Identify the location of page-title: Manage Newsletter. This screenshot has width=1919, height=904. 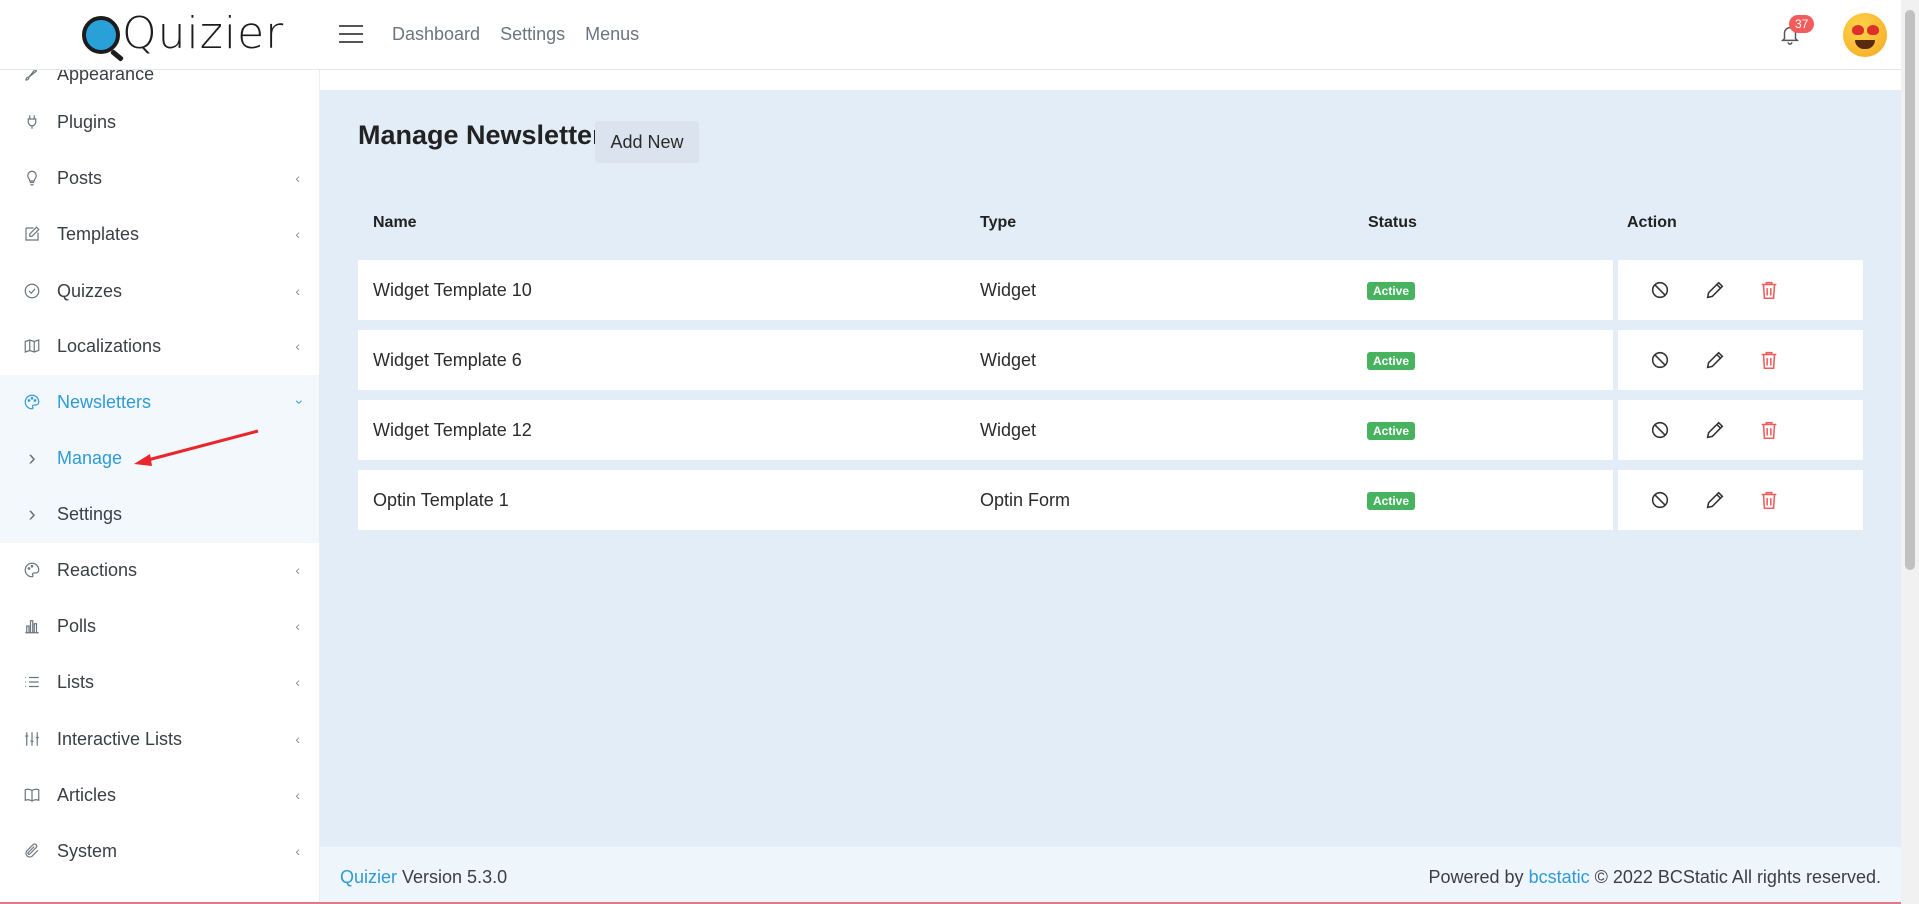
(480, 135).